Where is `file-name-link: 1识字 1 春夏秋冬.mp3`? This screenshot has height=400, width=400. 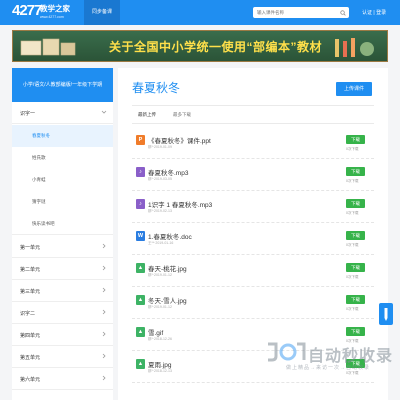
file-name-link: 1识字 1 春夏秋冬.mp3 is located at coordinates (180, 204).